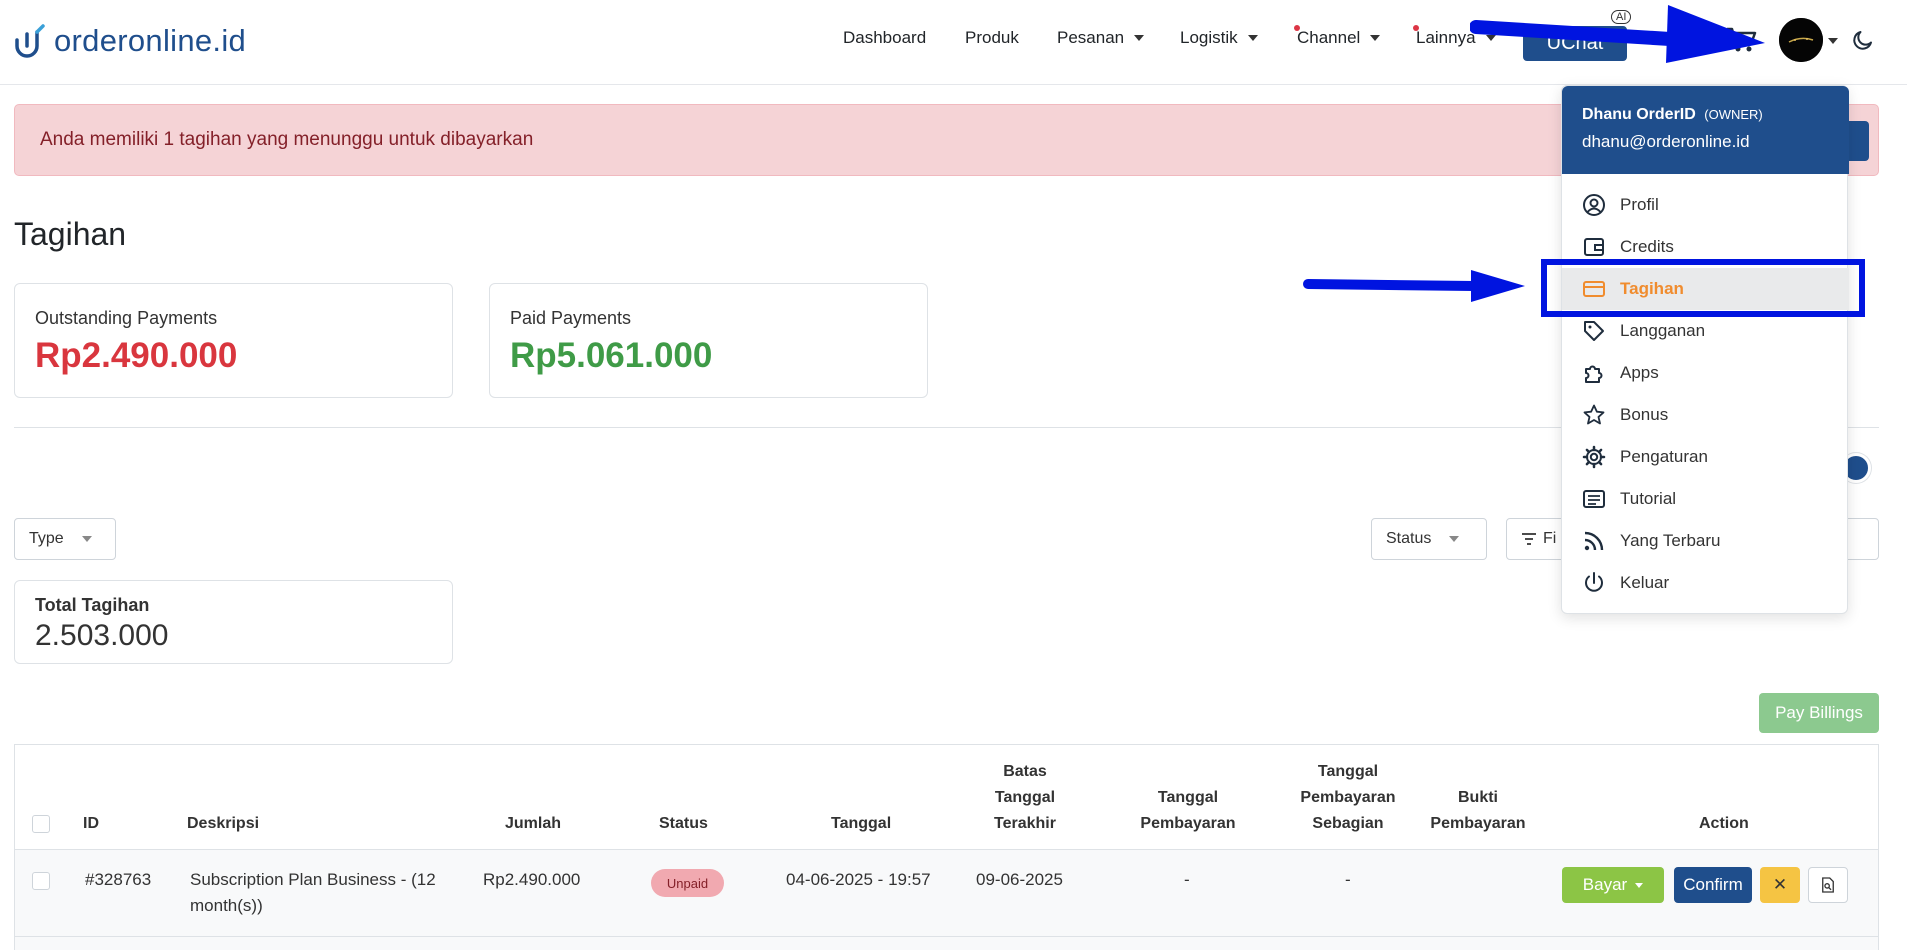 This screenshot has height=950, width=1907. I want to click on gear-icon, so click(1594, 457).